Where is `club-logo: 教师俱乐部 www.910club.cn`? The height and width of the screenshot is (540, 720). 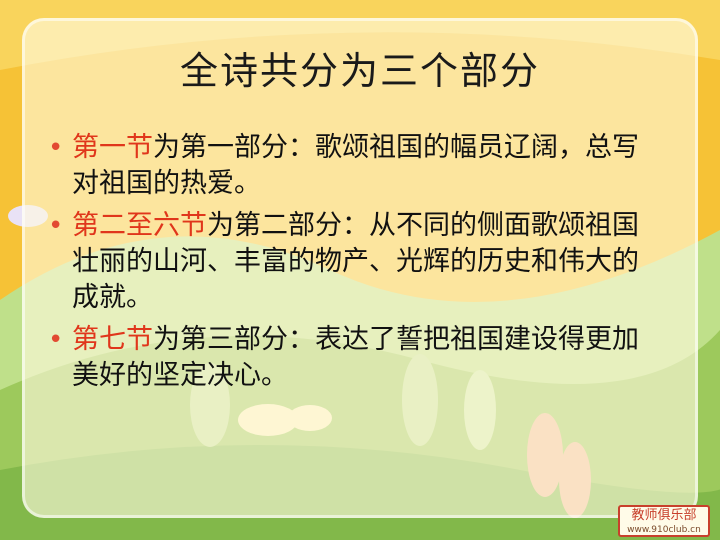
club-logo: 教师俱乐部 www.910club.cn is located at coordinates (664, 521).